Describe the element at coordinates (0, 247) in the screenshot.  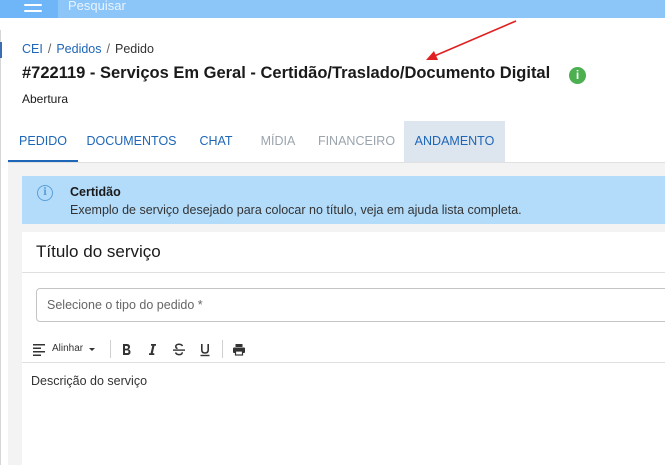
I see `left-border` at that location.